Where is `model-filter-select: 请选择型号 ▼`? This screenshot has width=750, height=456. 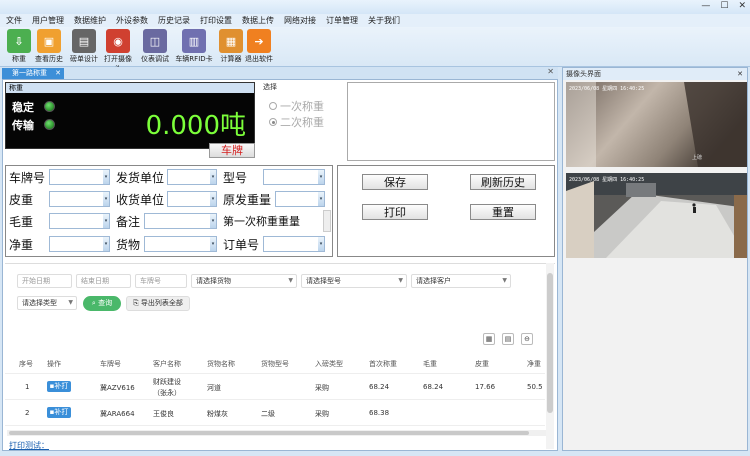 model-filter-select: 请选择型号 ▼ is located at coordinates (354, 281).